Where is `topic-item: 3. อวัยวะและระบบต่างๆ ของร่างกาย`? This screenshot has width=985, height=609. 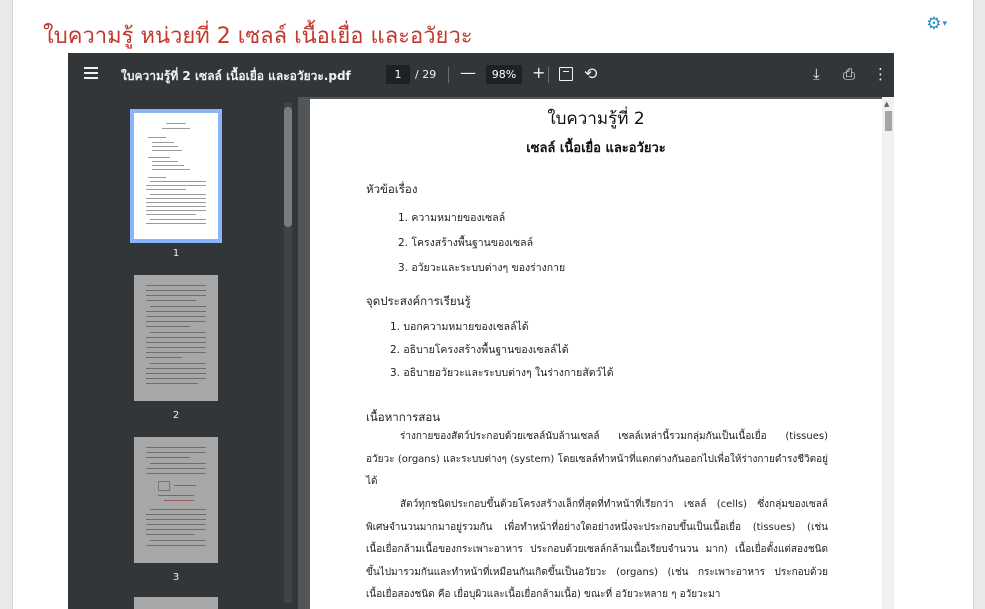
topic-item: 3. อวัยวะและระบบต่างๆ ของร่างกาย is located at coordinates (482, 268).